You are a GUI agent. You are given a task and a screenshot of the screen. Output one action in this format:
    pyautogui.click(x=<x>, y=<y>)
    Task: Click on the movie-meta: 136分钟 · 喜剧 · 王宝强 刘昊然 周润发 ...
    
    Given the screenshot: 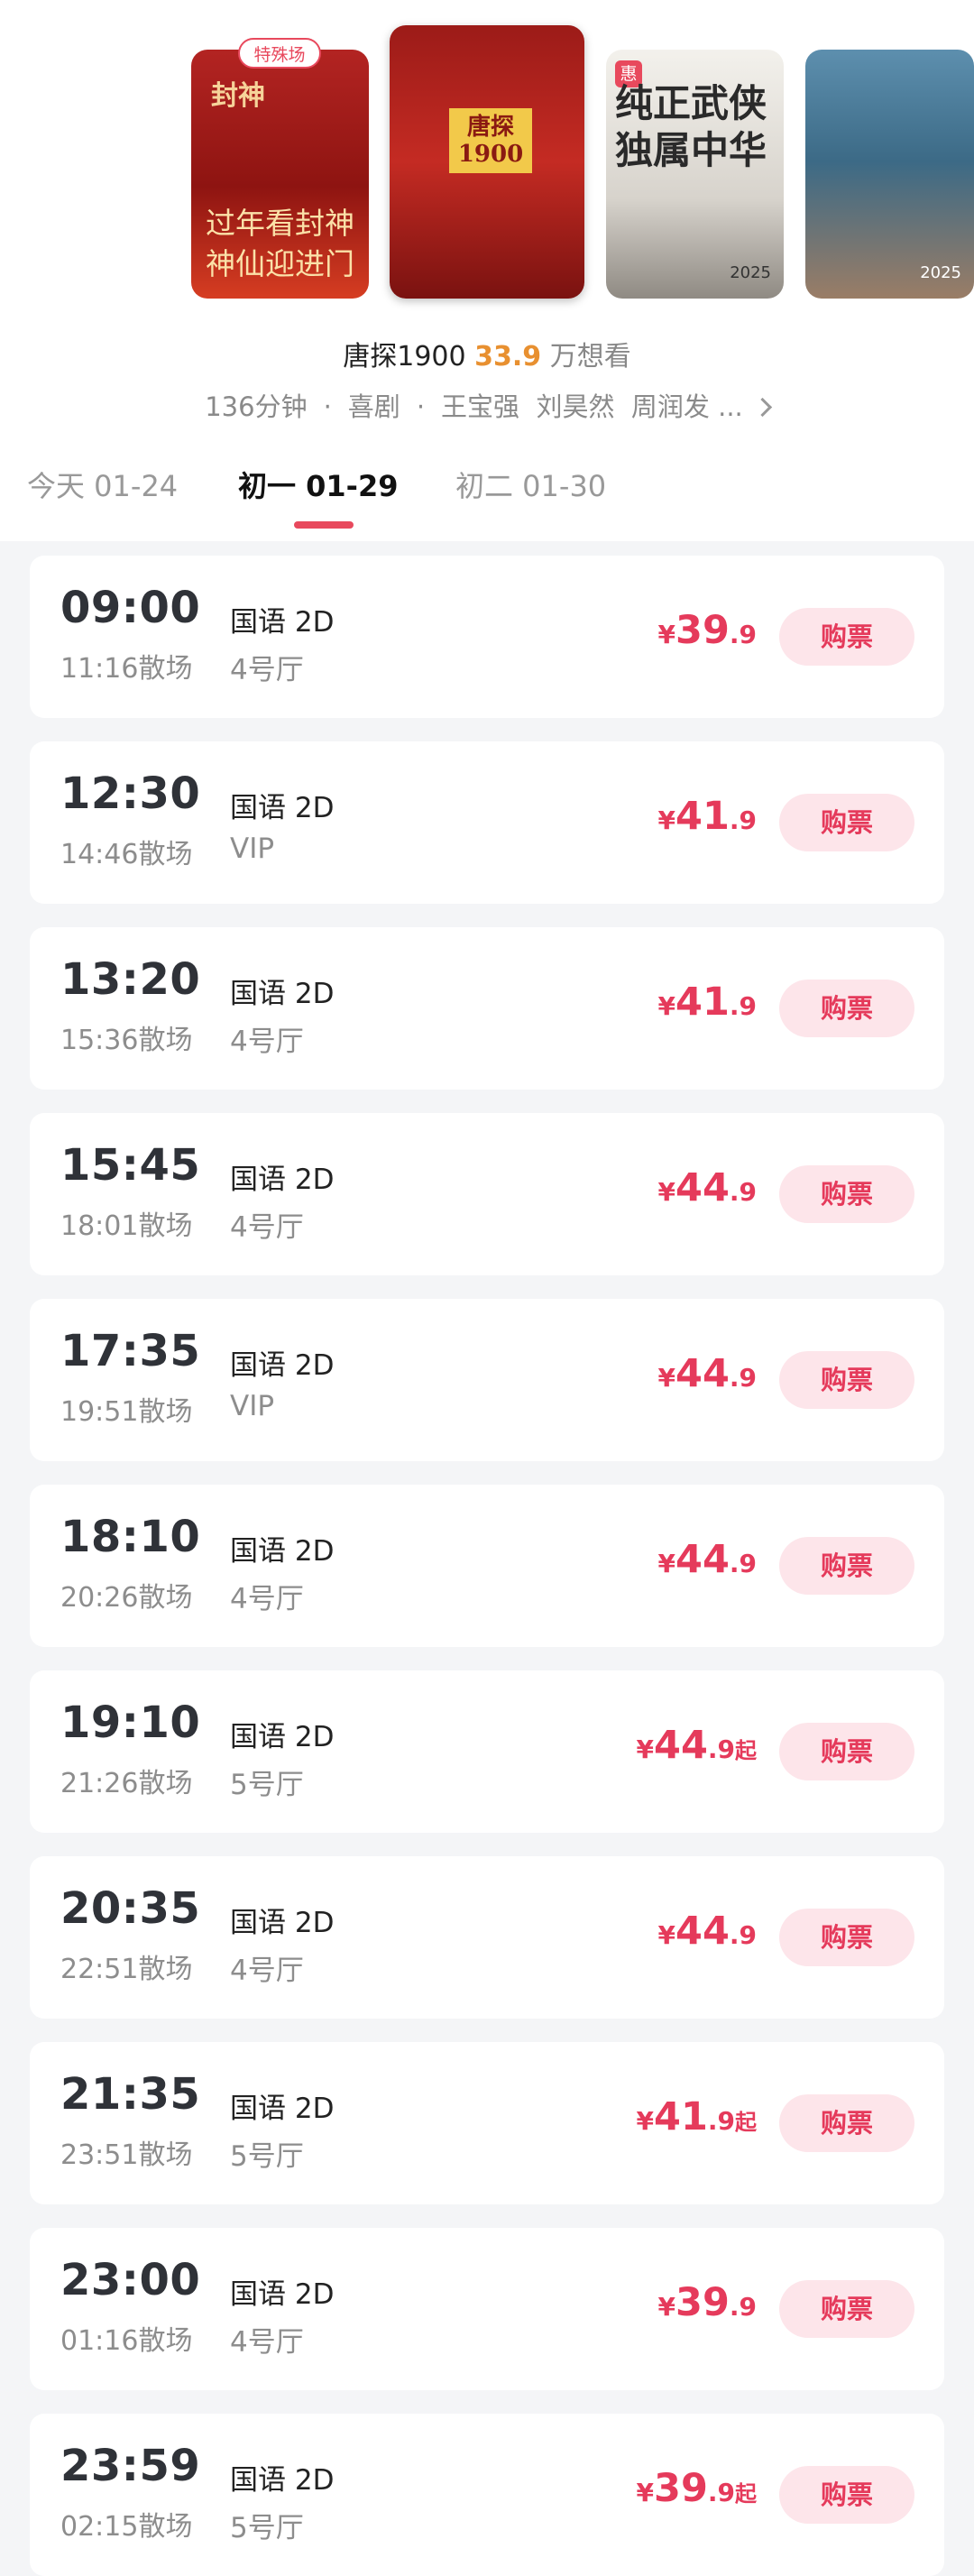 What is the action you would take?
    pyautogui.click(x=487, y=405)
    